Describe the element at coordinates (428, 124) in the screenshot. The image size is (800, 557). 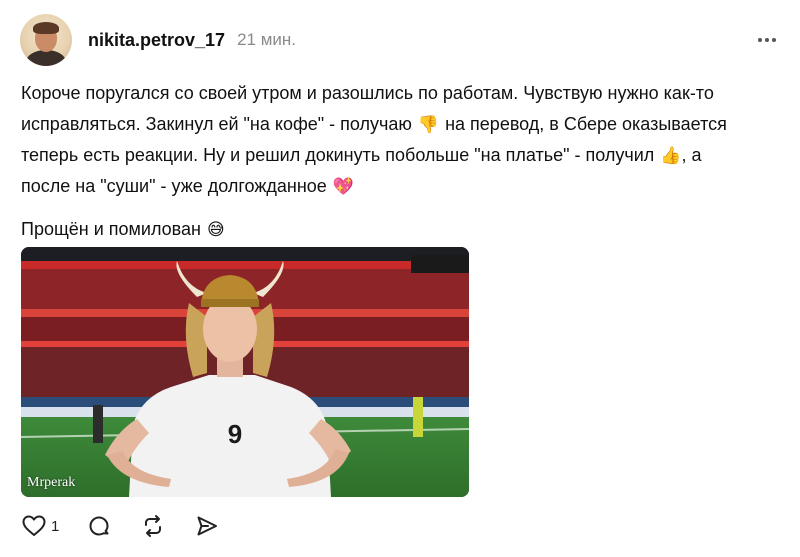
I see `thumbs-down-emoji: 👎` at that location.